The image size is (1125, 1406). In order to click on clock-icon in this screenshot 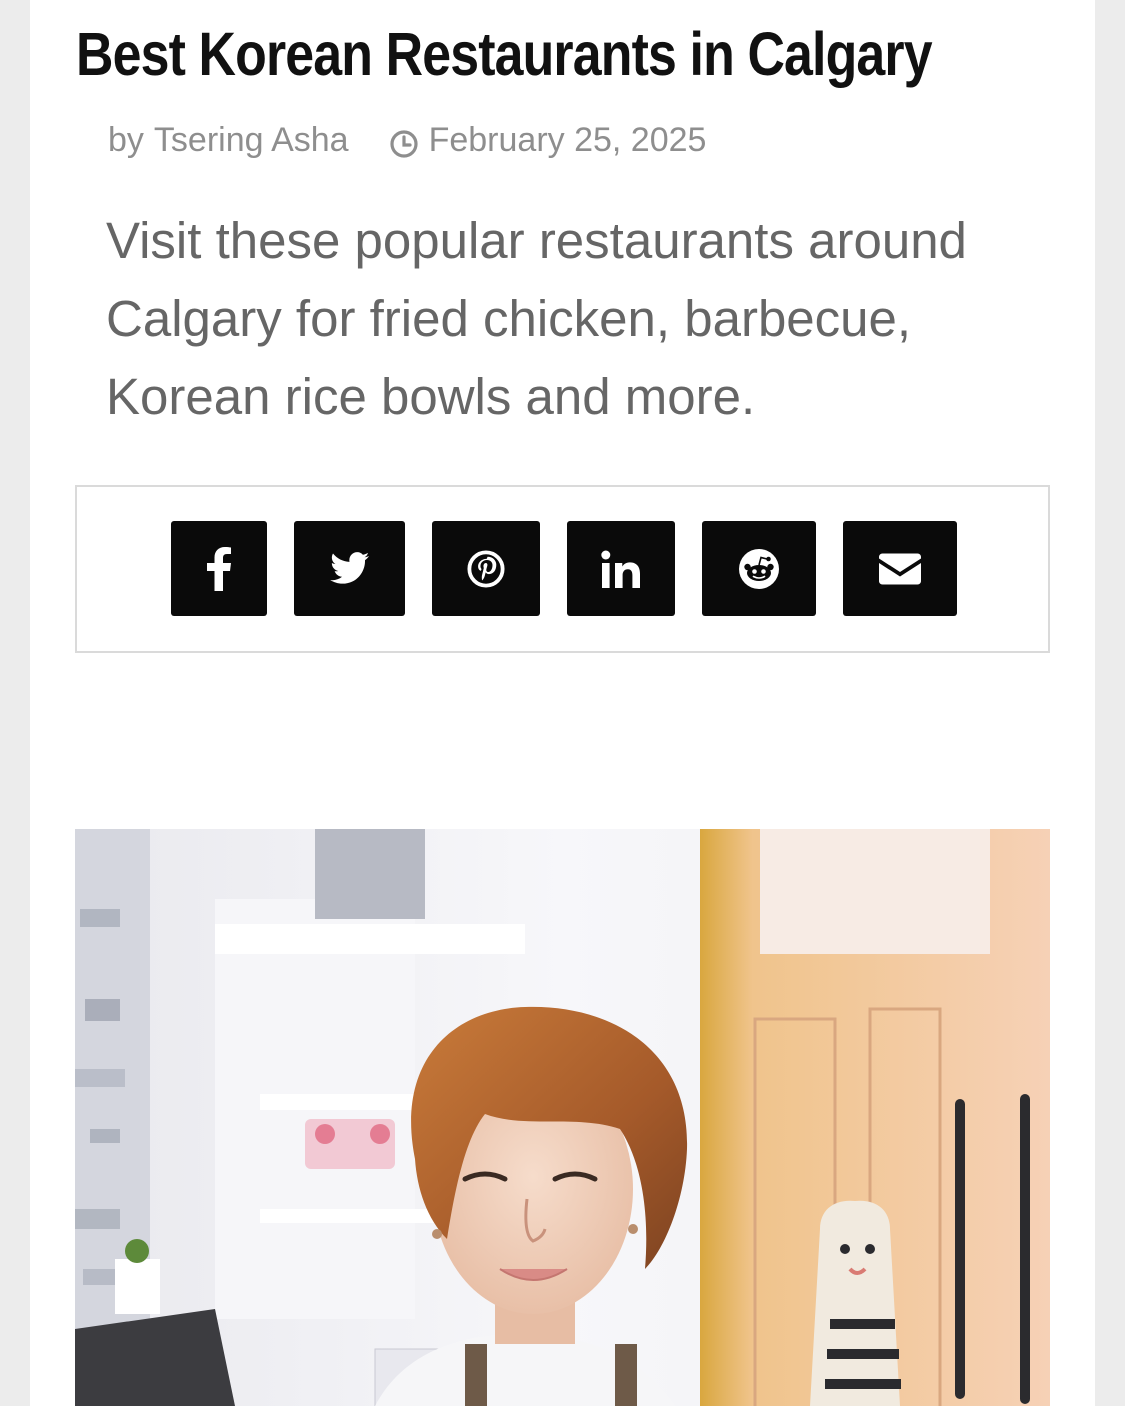, I will do `click(404, 142)`.